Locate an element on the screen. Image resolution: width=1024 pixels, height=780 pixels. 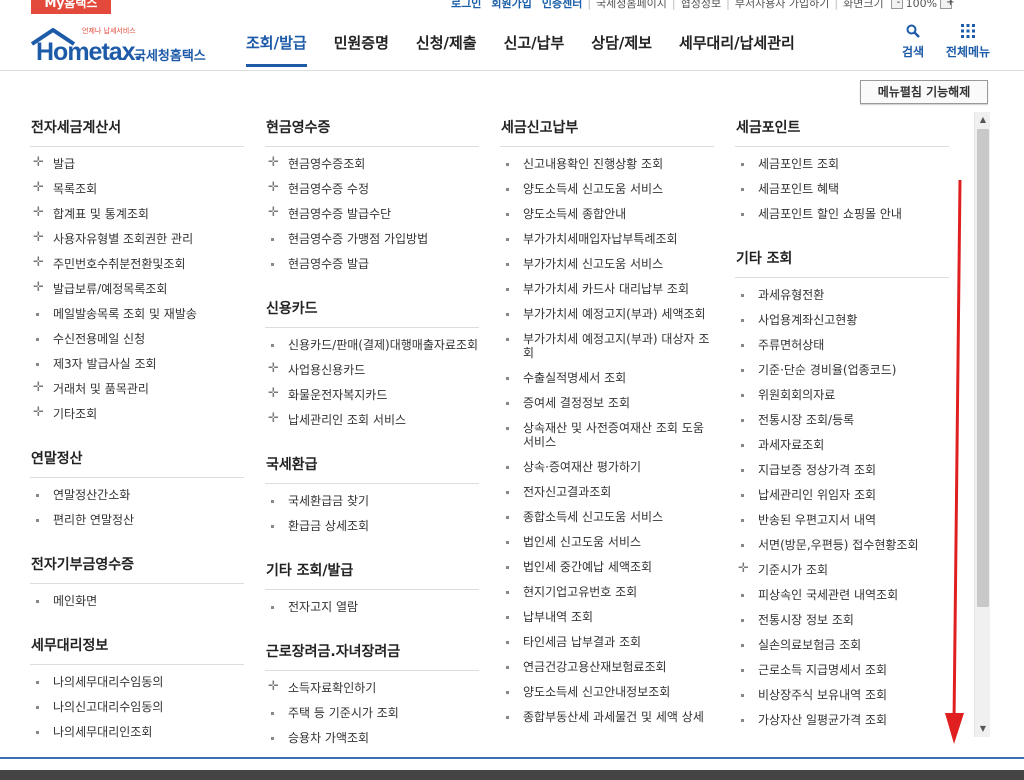
menu-item: 양도소득세 신고도움 서비스 is located at coordinates (607, 189).